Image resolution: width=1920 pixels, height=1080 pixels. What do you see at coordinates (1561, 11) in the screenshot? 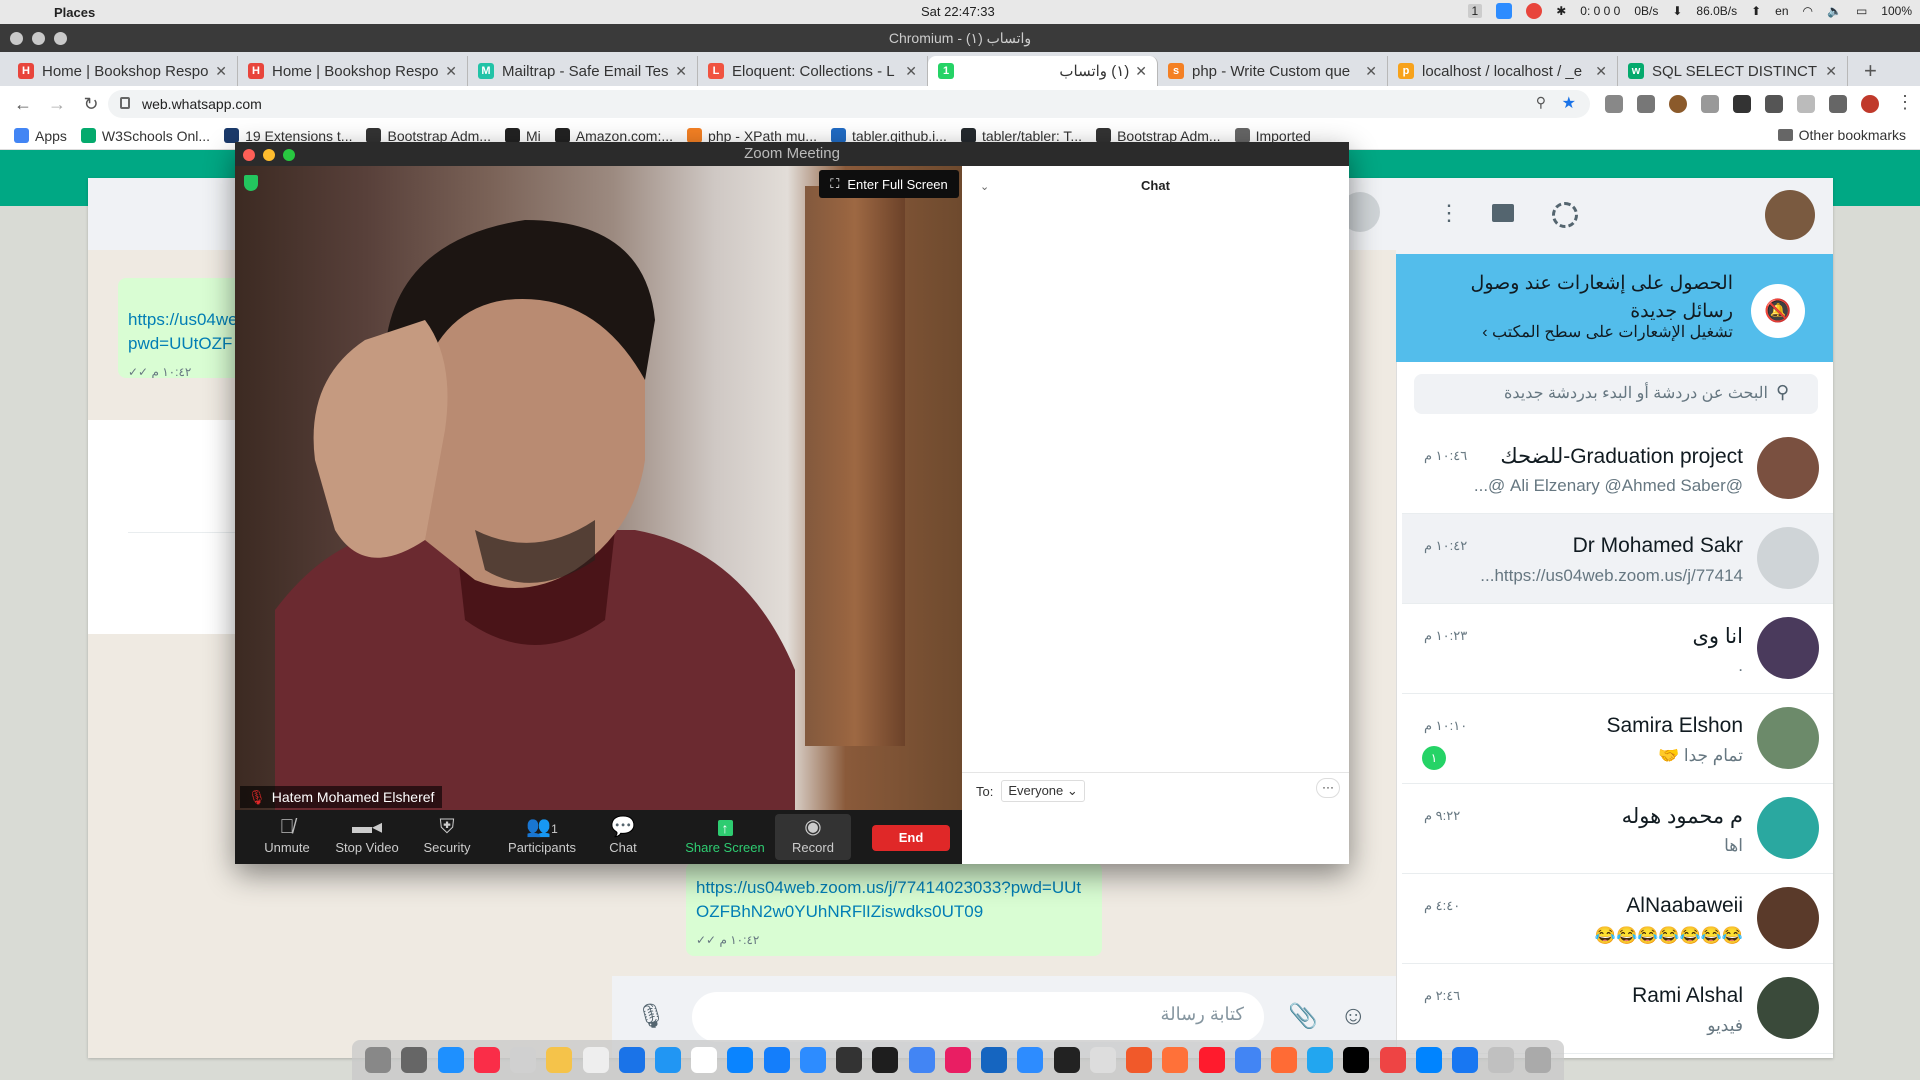
I see `bluetooth-icon: ✱` at bounding box center [1561, 11].